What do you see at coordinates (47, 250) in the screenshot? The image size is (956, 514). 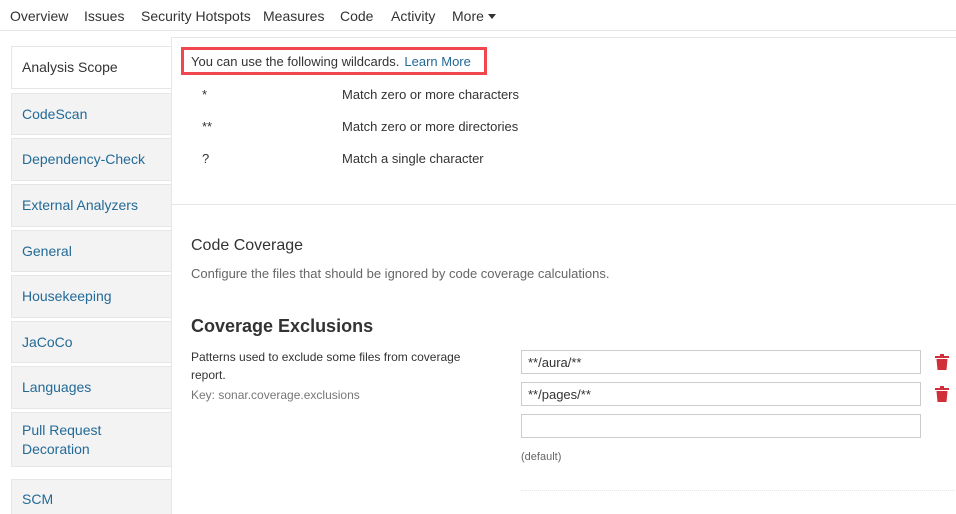 I see `sidebar-item-label: General` at bounding box center [47, 250].